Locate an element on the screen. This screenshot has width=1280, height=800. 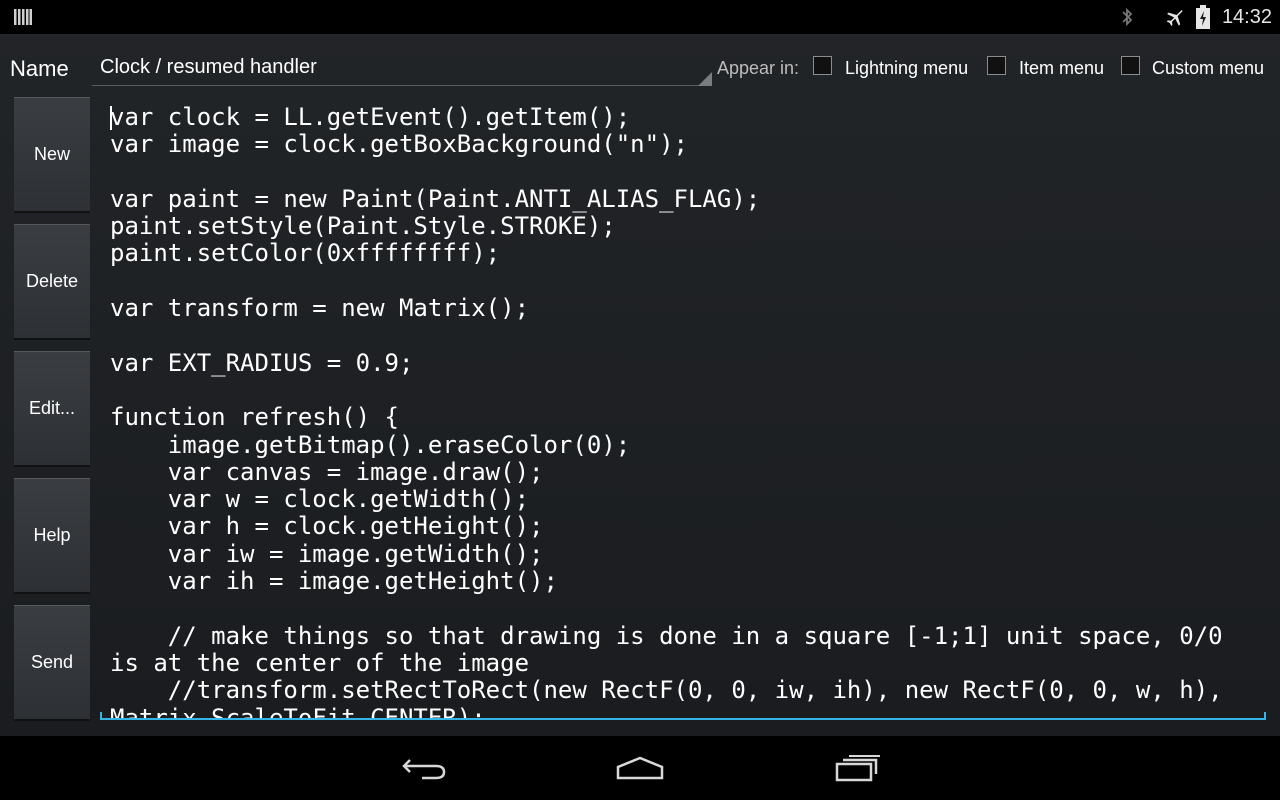
name-input-underline is located at coordinates (398, 85).